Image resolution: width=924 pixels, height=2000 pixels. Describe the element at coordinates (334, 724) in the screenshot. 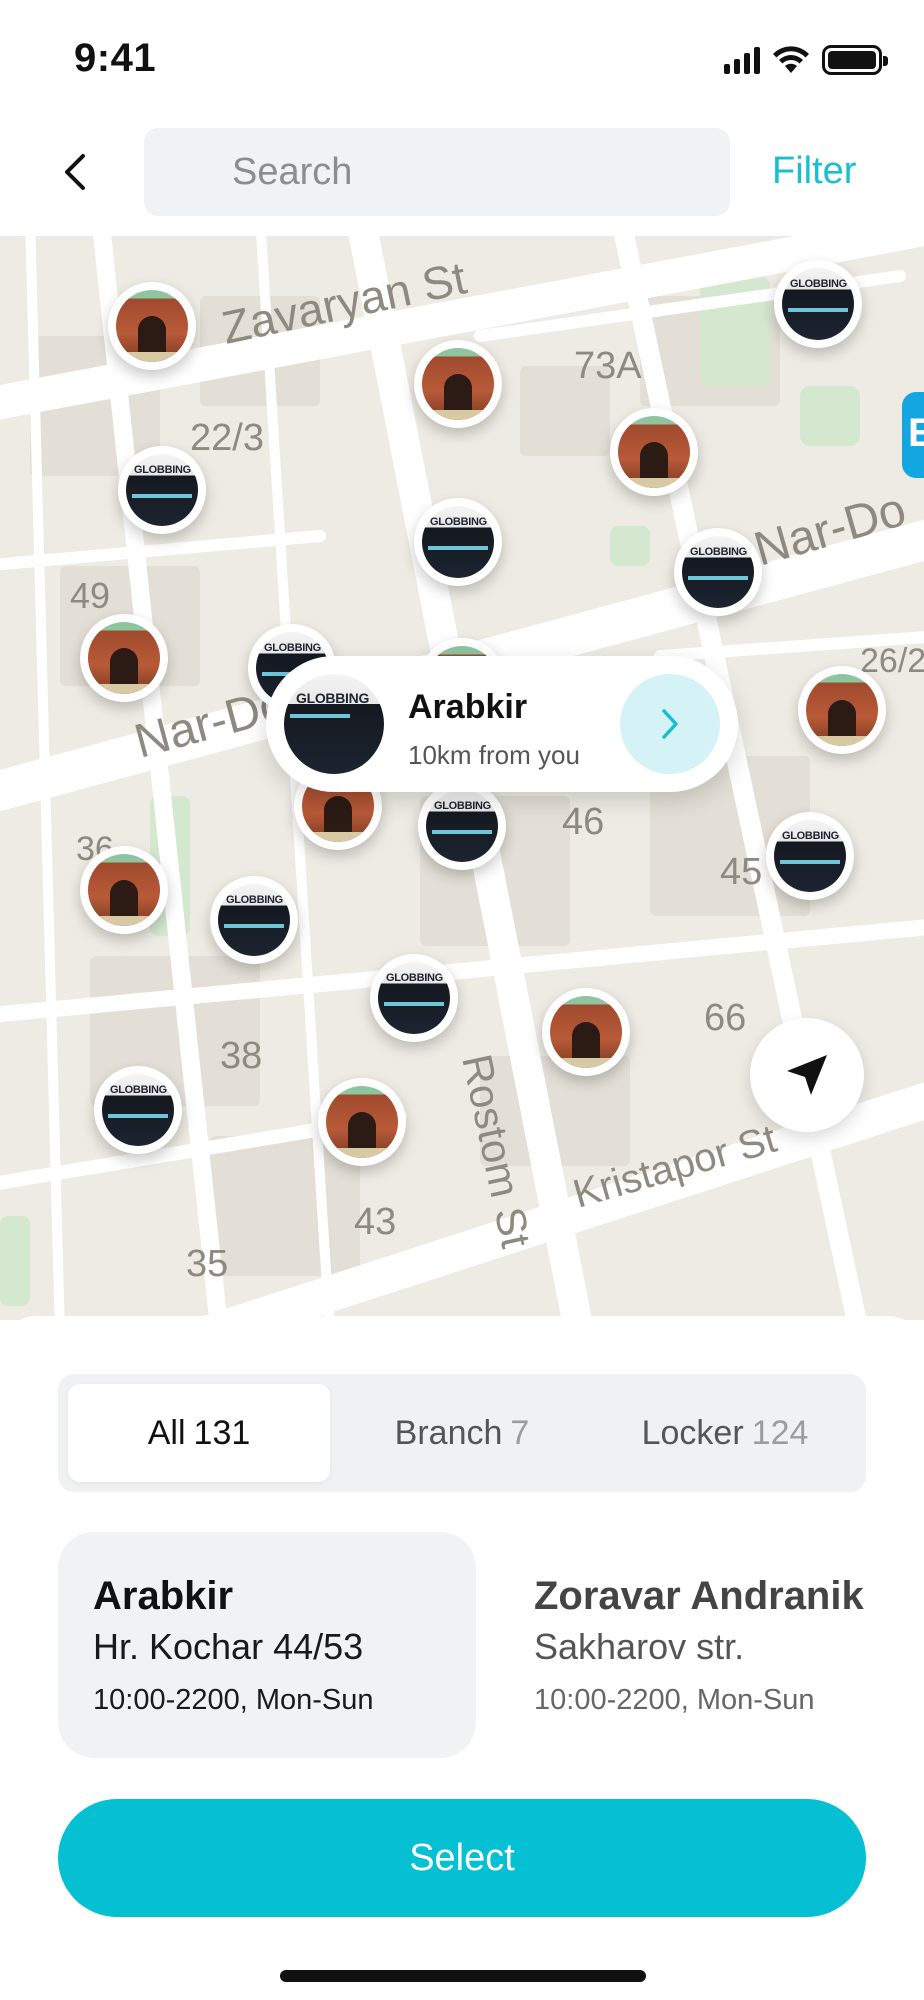

I see `popup-thumbnail: GLOBBING` at that location.